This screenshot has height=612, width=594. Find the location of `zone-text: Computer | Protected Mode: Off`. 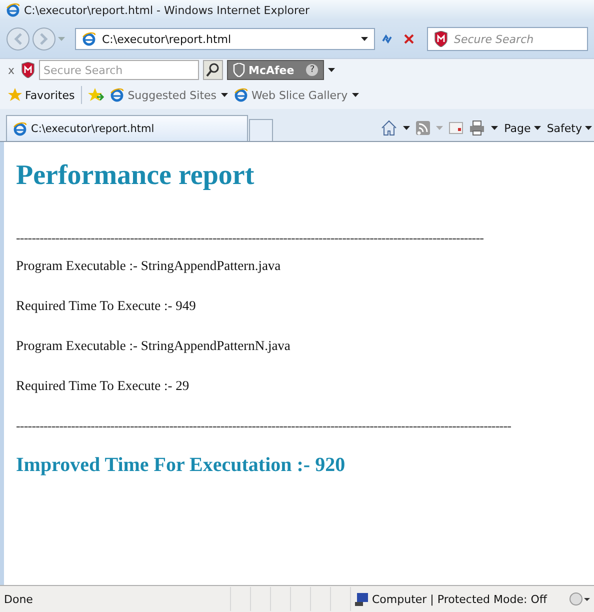

zone-text: Computer | Protected Mode: Off is located at coordinates (459, 599).